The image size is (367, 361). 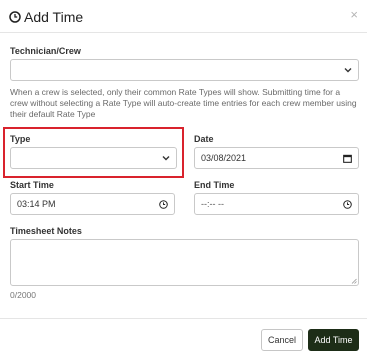 What do you see at coordinates (32, 185) in the screenshot?
I see `start-time-label: Start Time` at bounding box center [32, 185].